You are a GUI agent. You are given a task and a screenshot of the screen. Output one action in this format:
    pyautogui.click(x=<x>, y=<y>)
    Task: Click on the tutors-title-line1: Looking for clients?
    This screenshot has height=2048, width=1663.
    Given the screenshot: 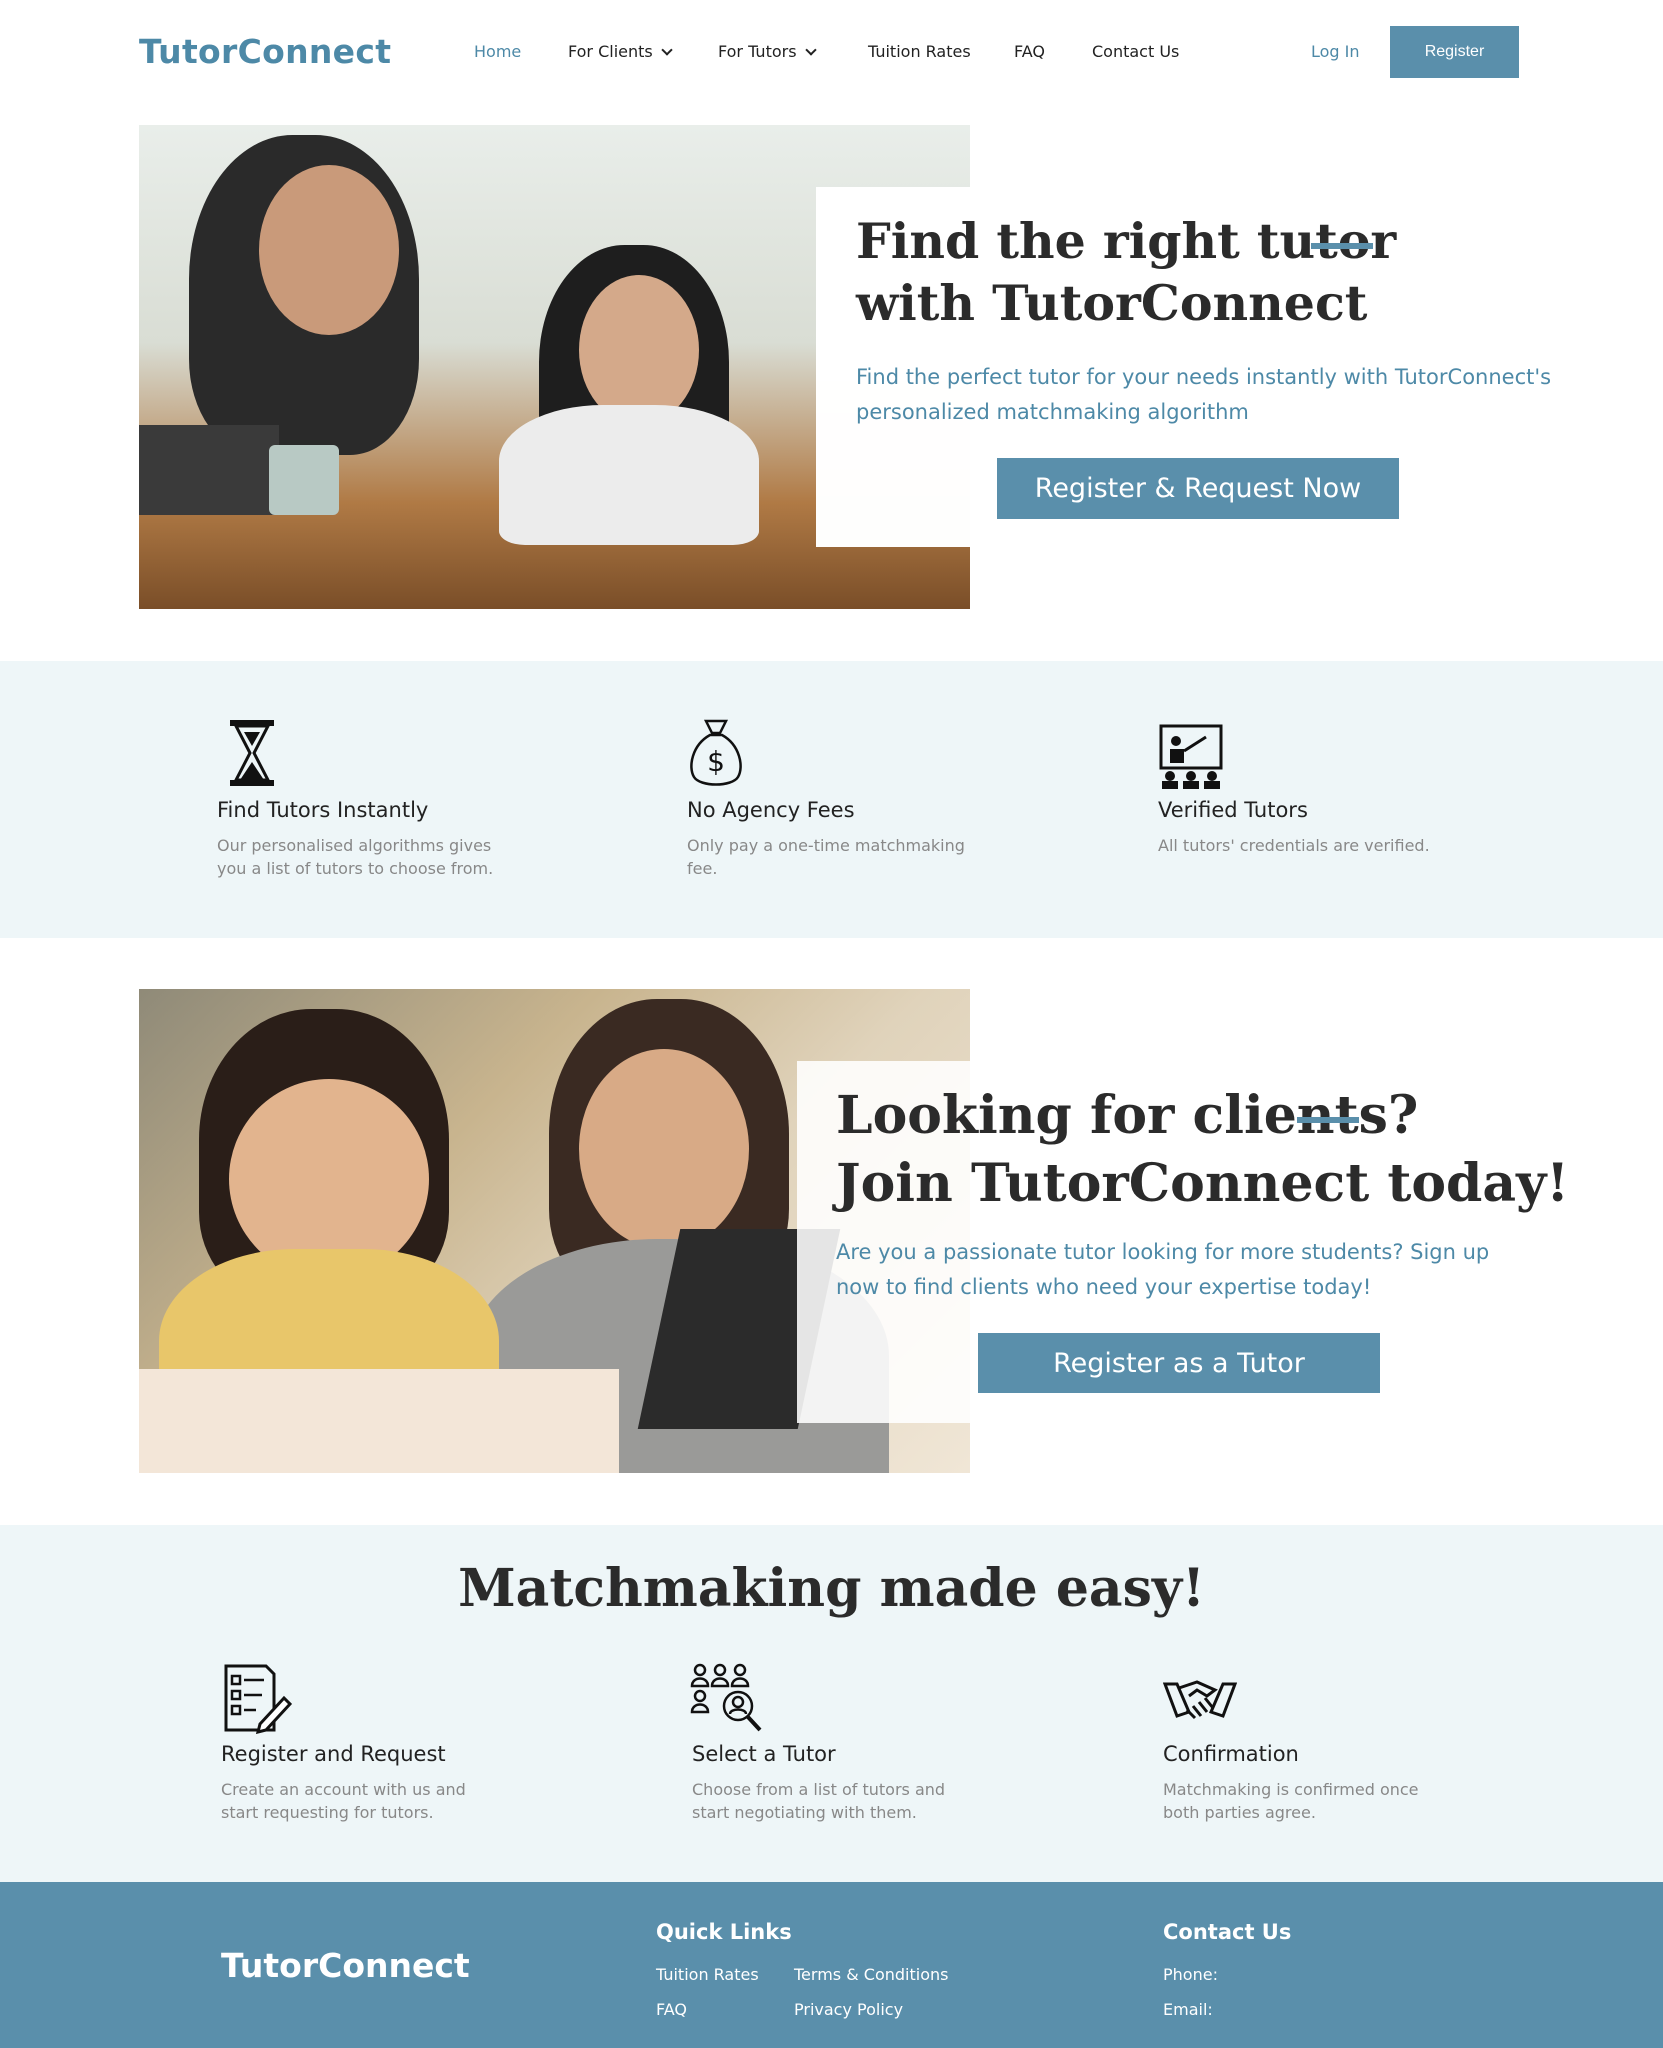 What is the action you would take?
    pyautogui.click(x=1127, y=1115)
    